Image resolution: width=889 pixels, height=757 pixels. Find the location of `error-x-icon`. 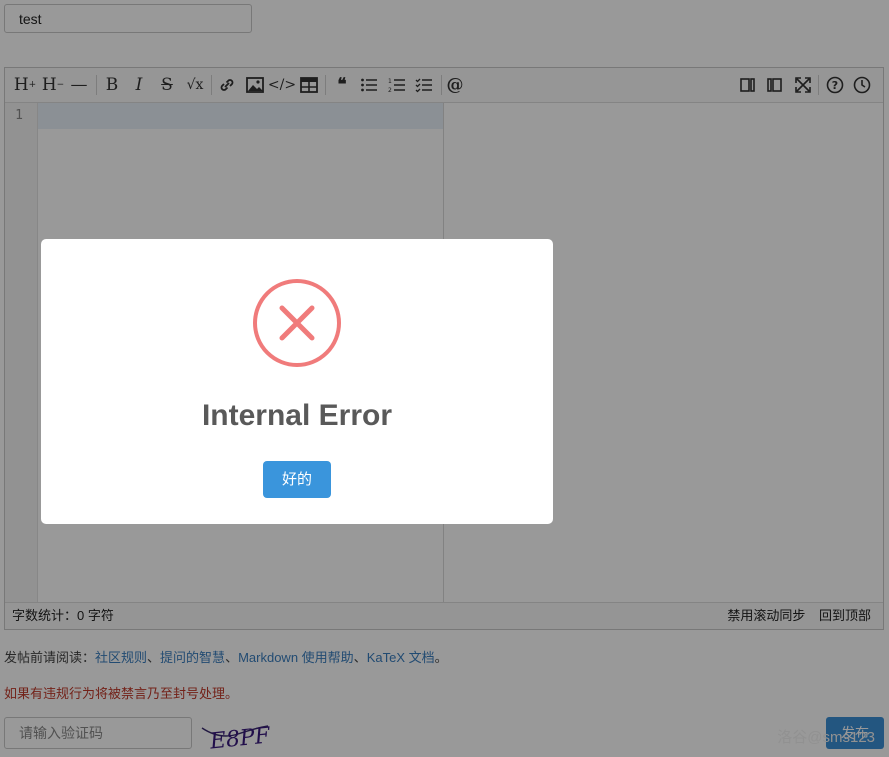

error-x-icon is located at coordinates (297, 323).